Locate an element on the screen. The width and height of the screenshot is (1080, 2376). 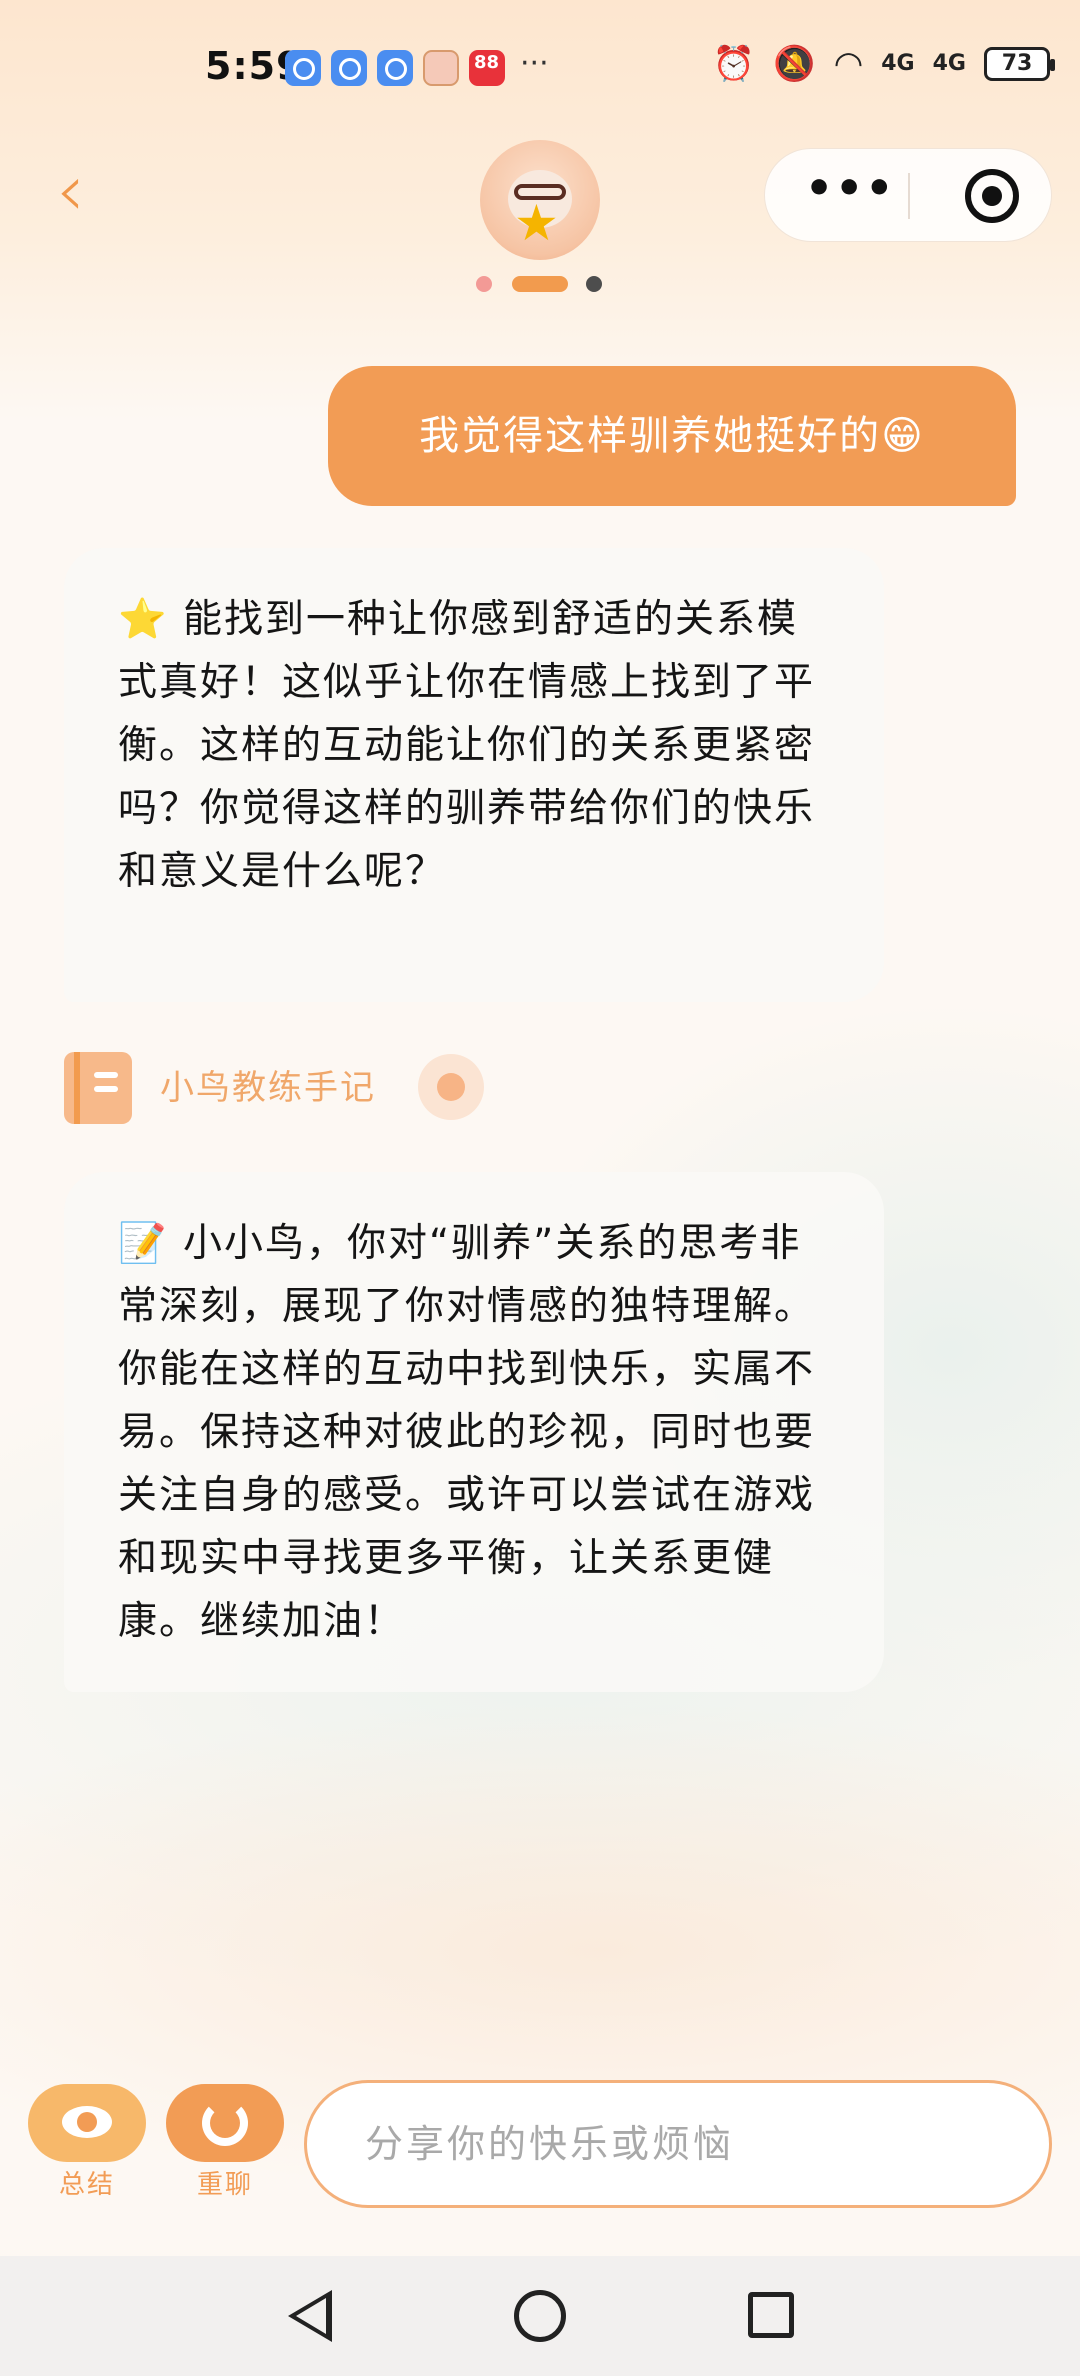
restart-chat-button is located at coordinates (225, 2123).